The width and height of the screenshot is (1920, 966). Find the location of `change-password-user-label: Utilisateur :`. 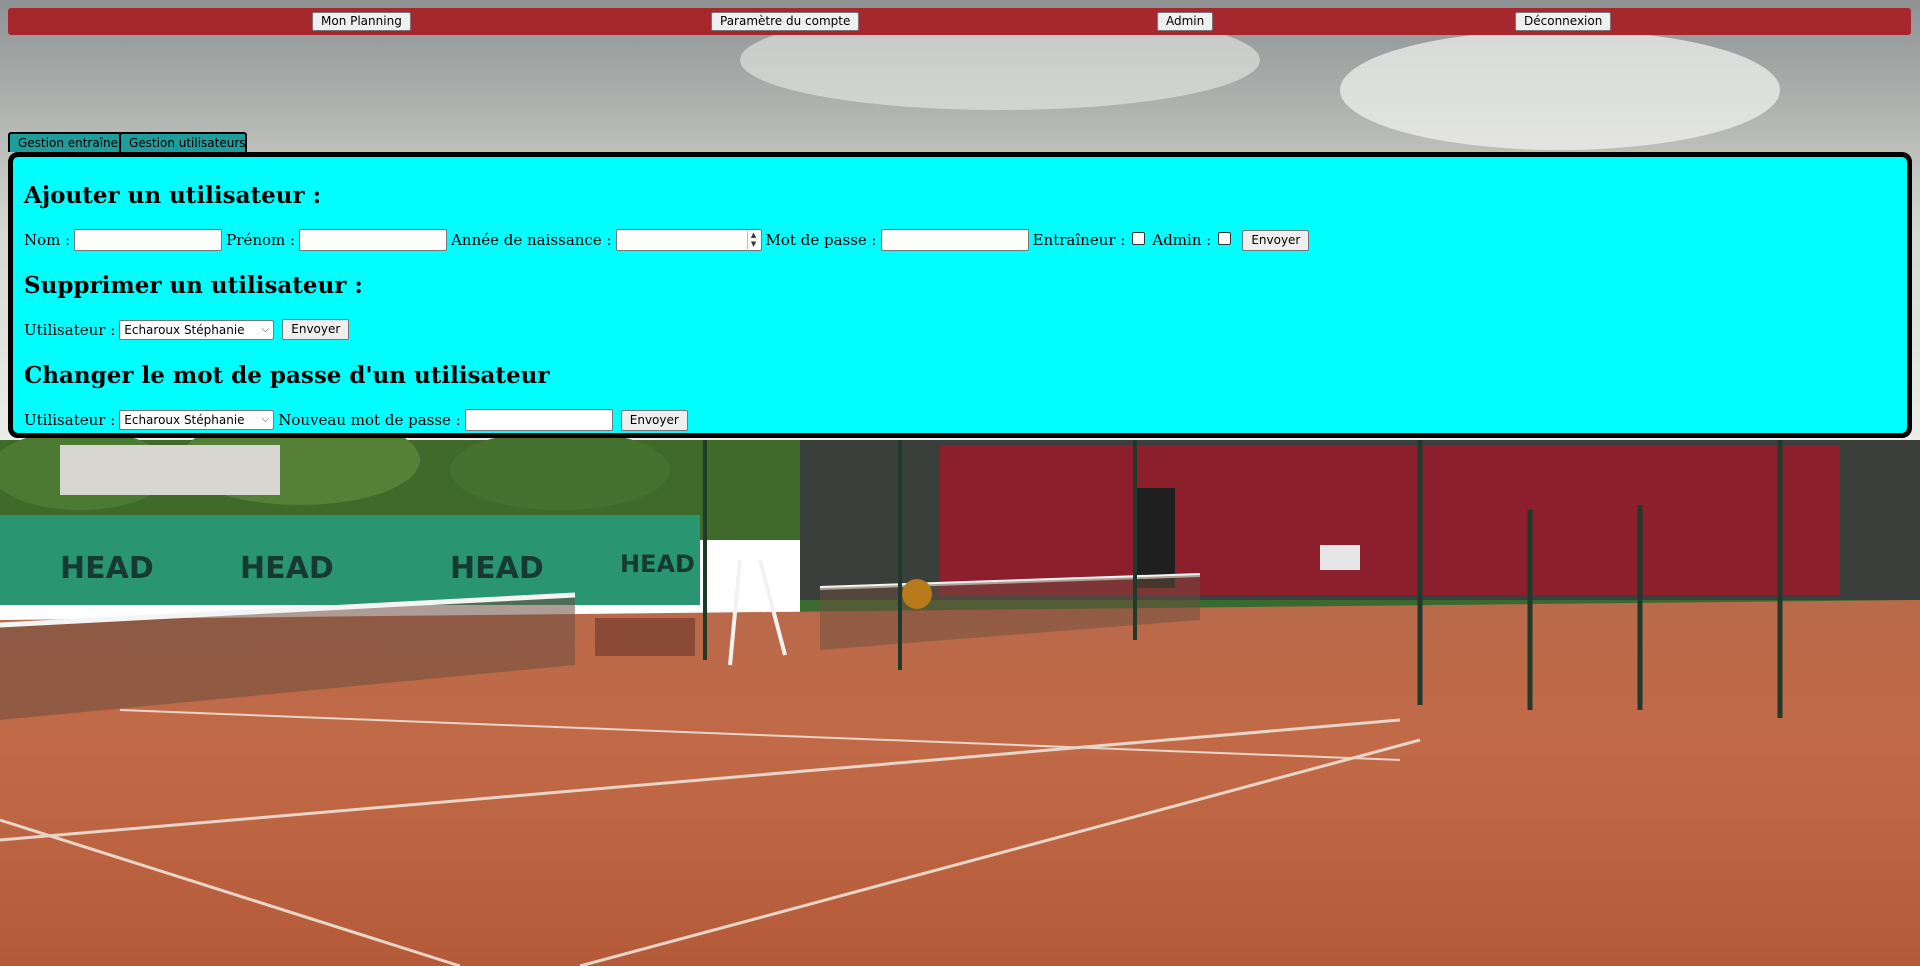

change-password-user-label: Utilisateur : is located at coordinates (70, 420).